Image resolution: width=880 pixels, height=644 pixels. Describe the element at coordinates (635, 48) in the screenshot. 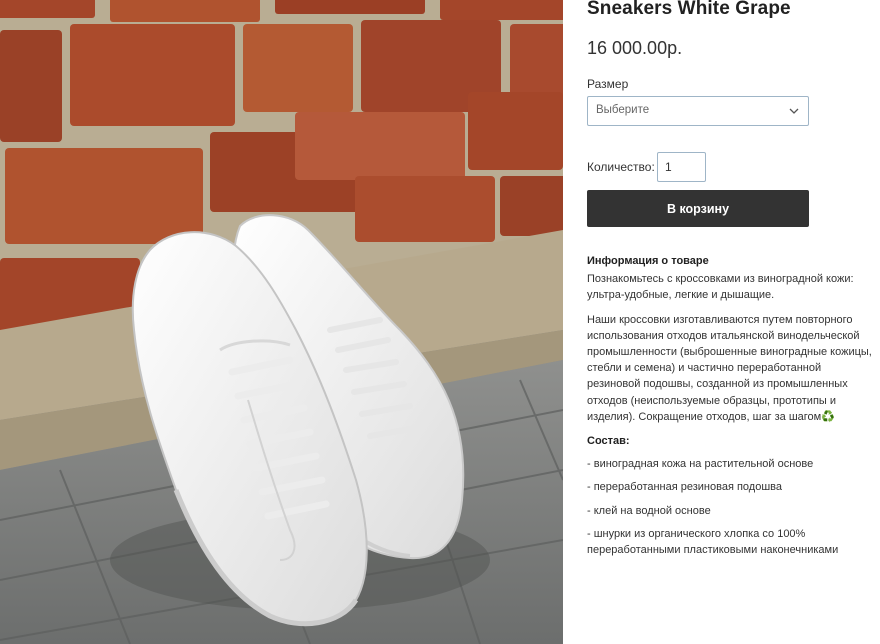

I see `product-price: 16 000.00р.` at that location.